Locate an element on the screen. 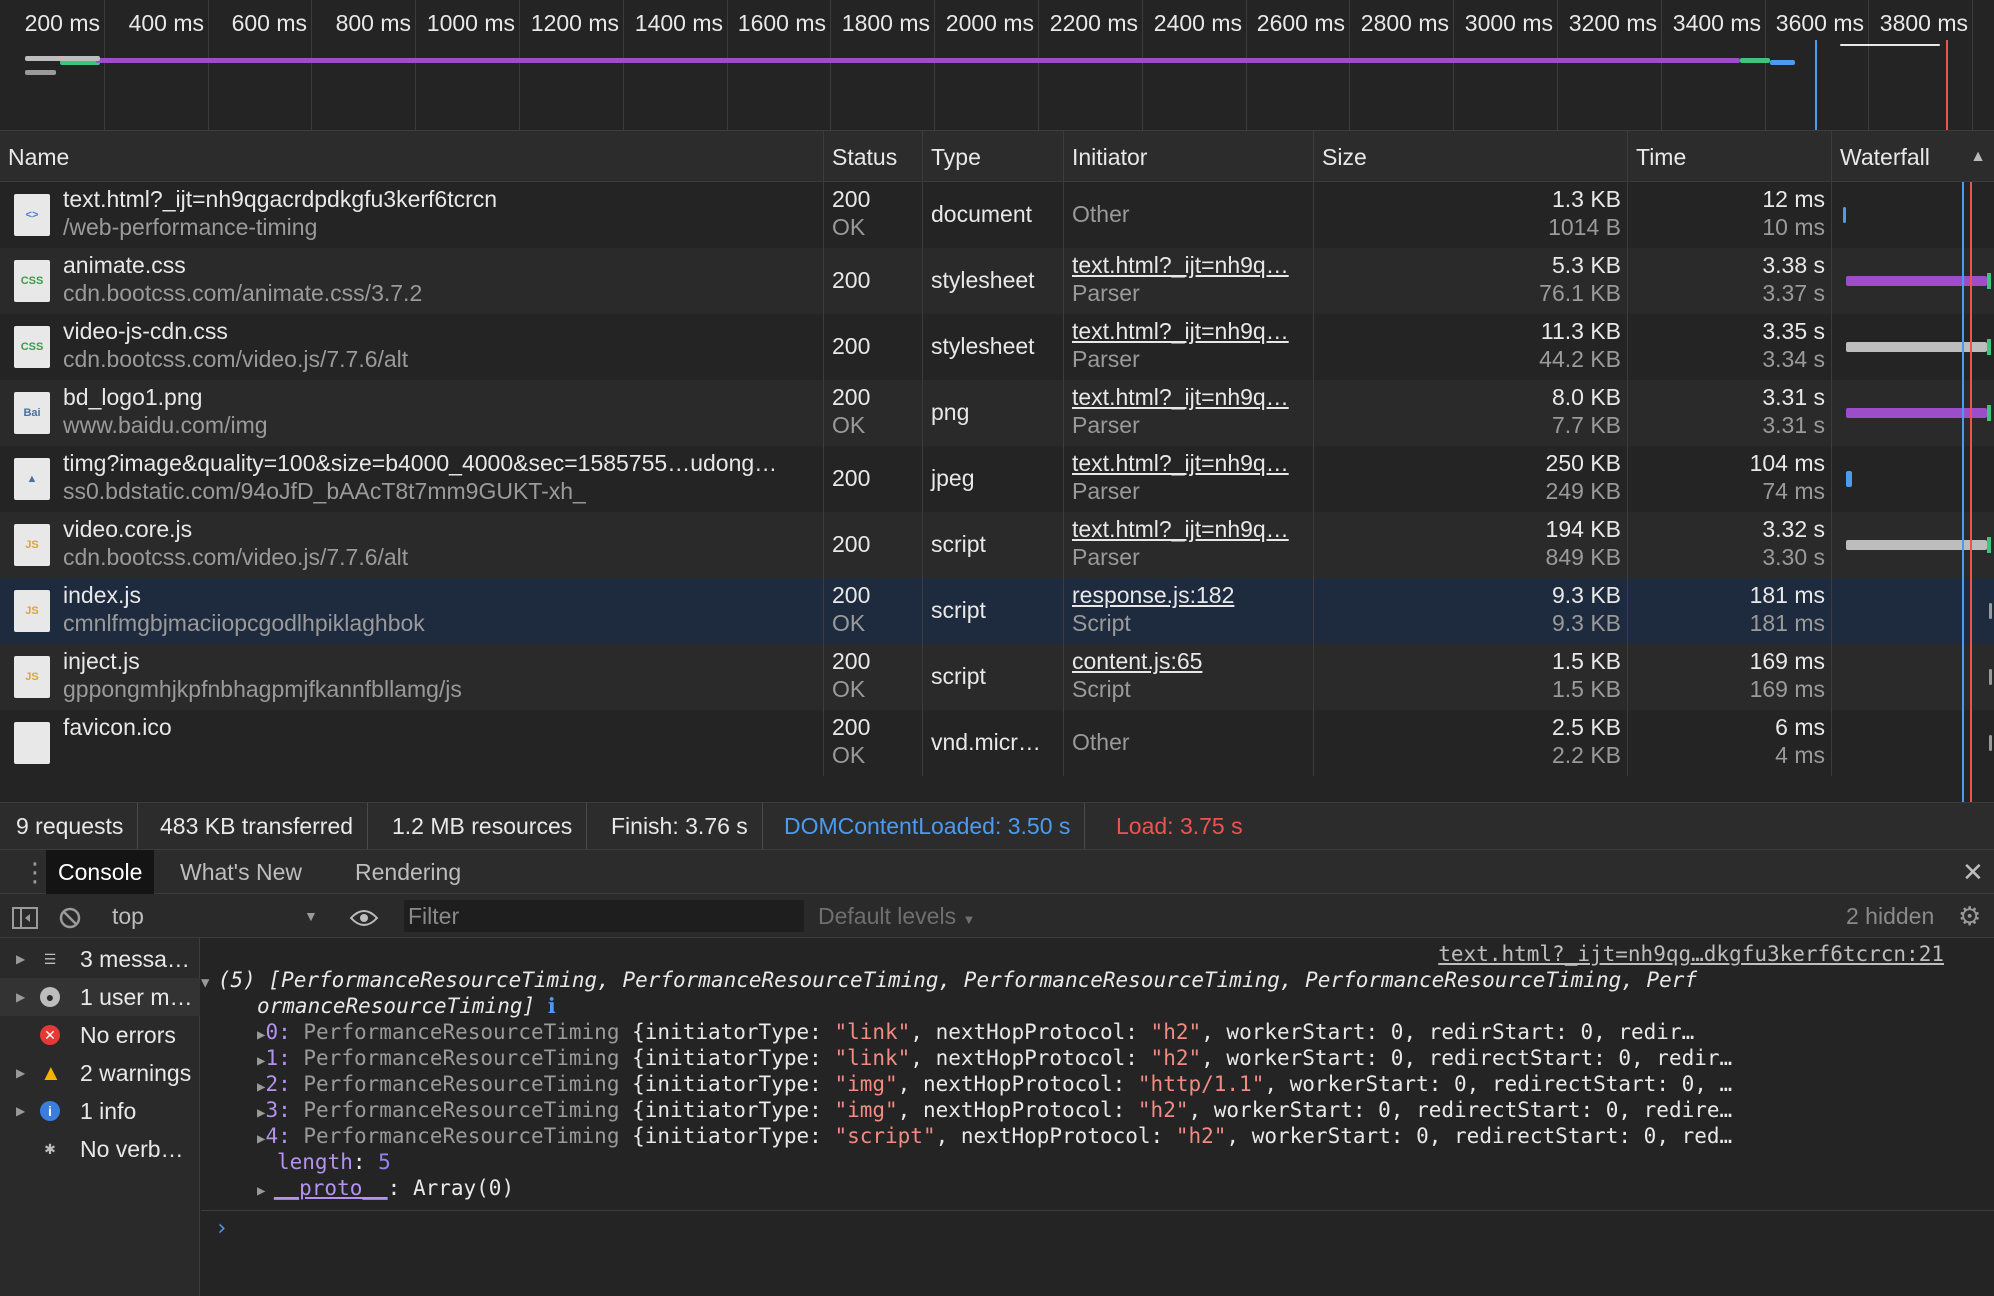  type-cell: png is located at coordinates (993, 413).